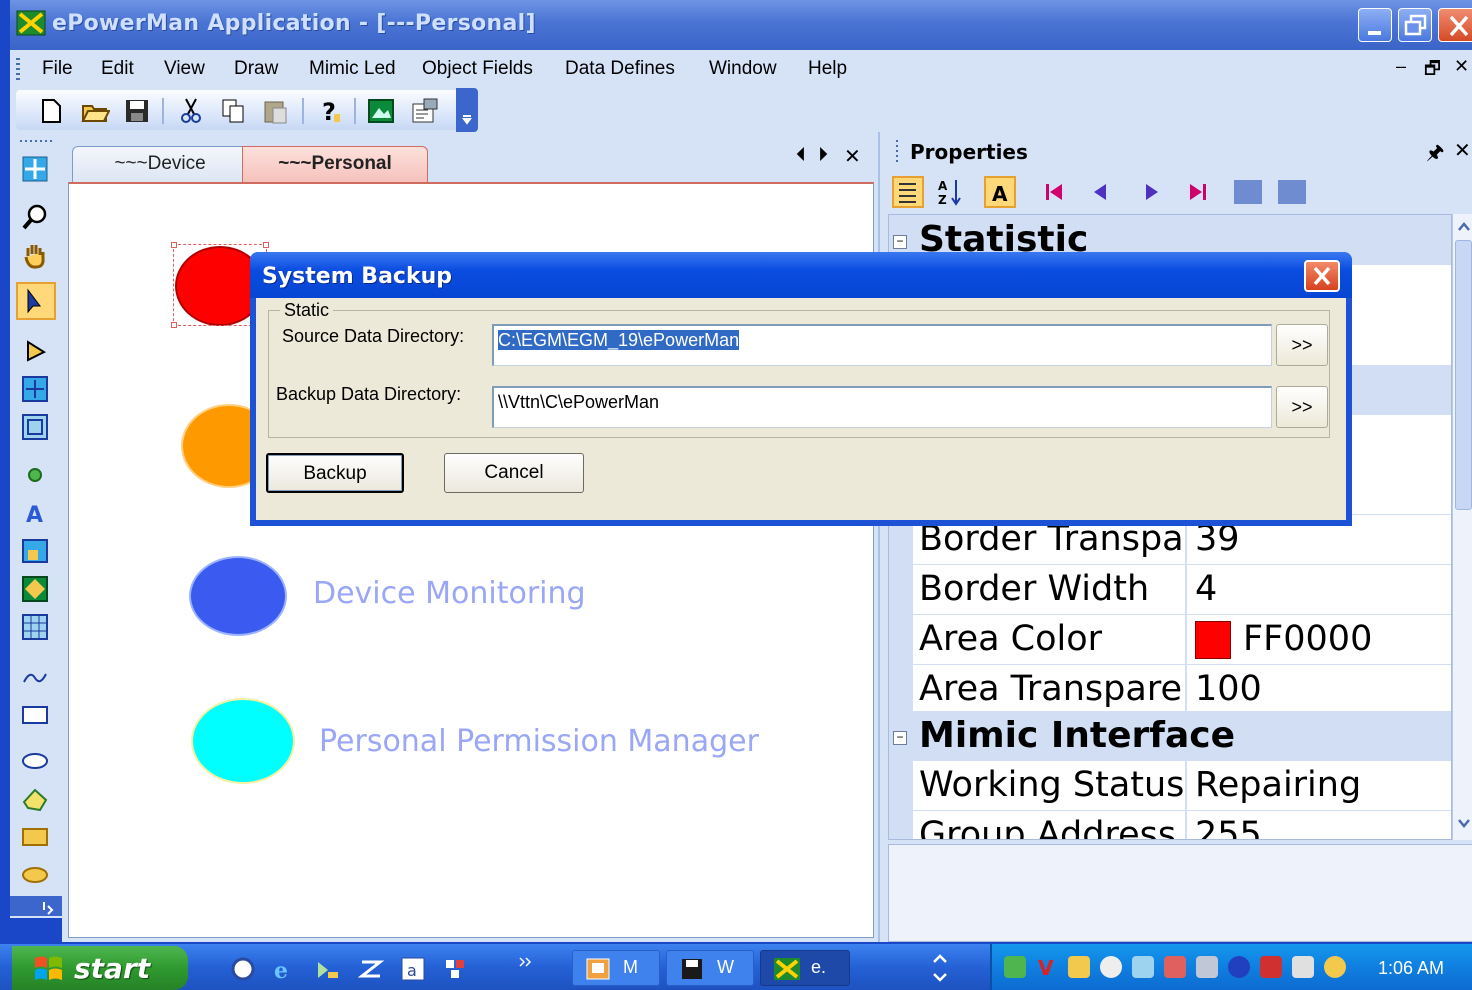 The image size is (1472, 990). I want to click on antivirus-icon: V, so click(1047, 967).